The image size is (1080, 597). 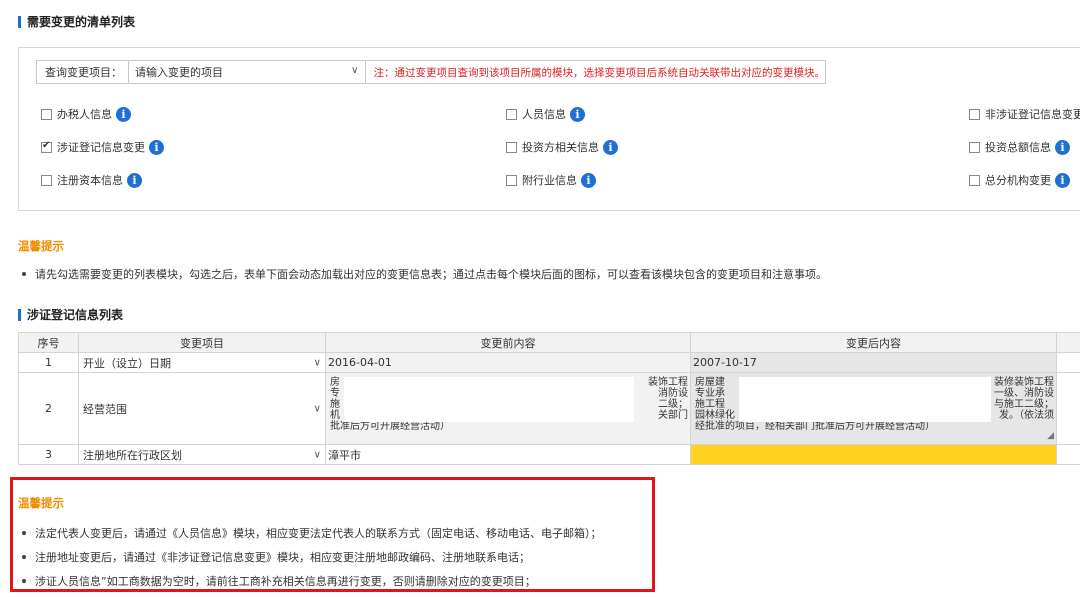 I want to click on query-placeholder: 请输入变更的项目, so click(x=179, y=72).